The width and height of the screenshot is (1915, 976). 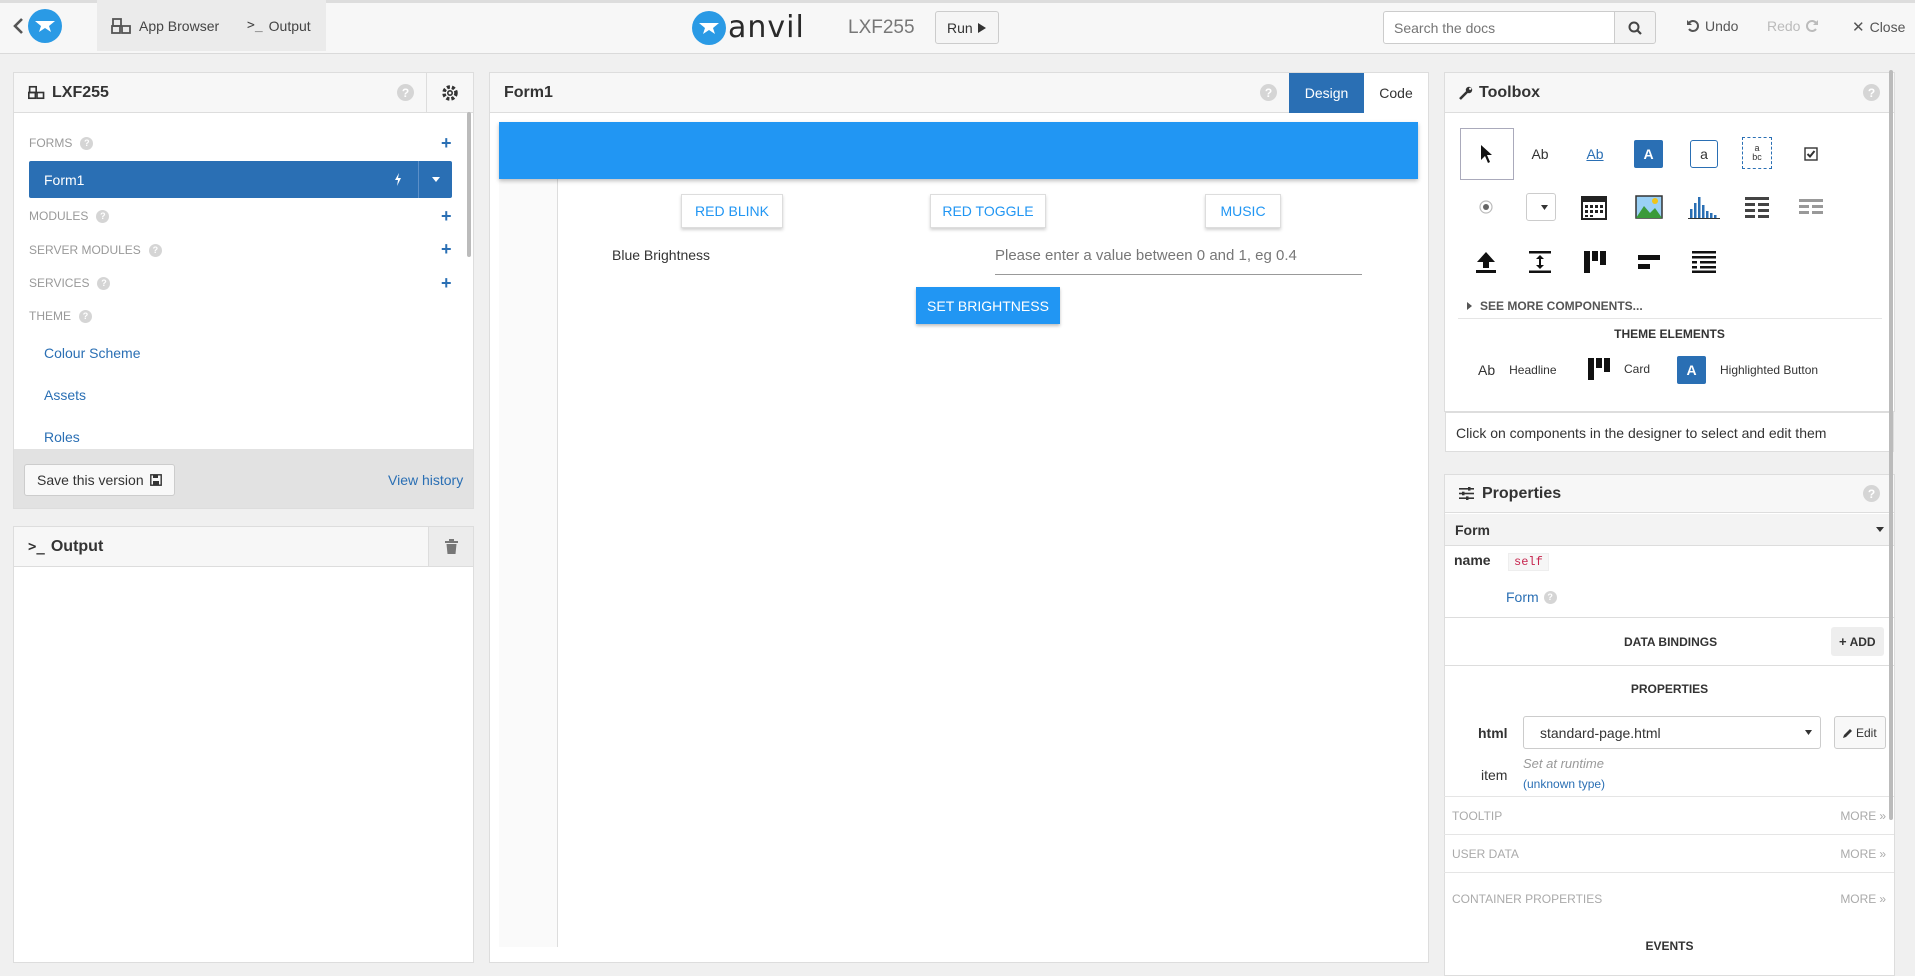 What do you see at coordinates (1704, 207) in the screenshot?
I see `plot-tool` at bounding box center [1704, 207].